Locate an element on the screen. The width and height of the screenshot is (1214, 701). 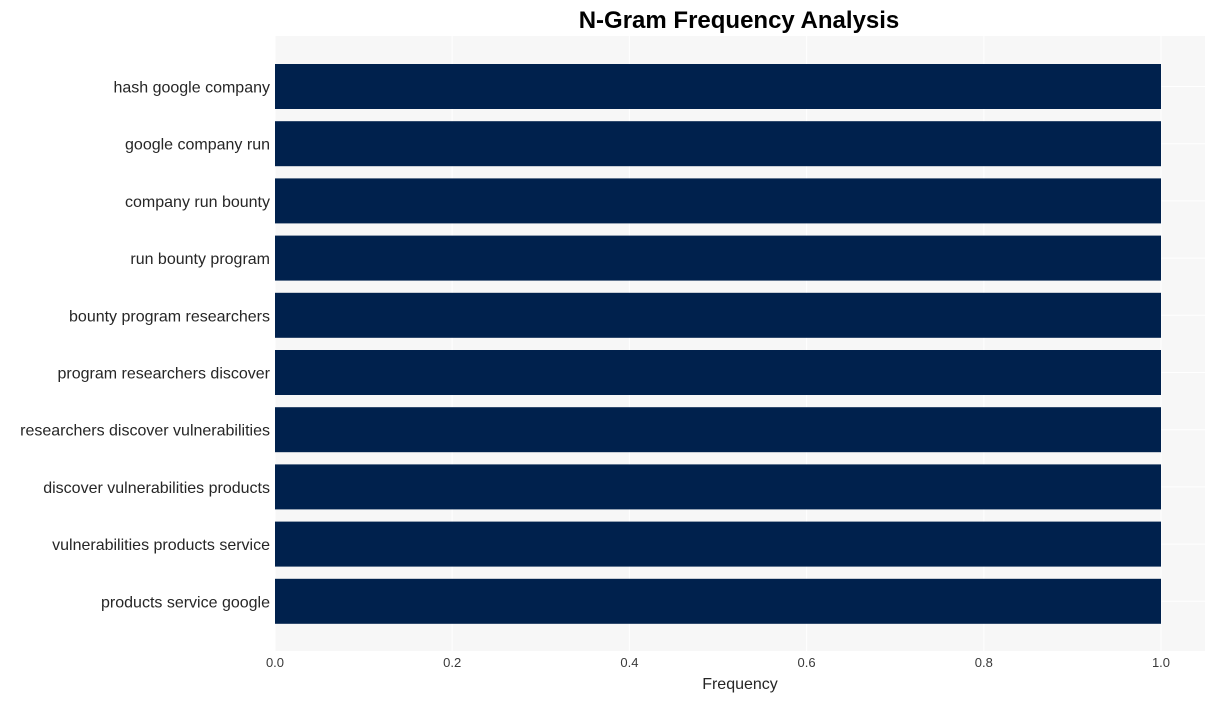
x-tick-label-4: 0.8 is located at coordinates (984, 662).